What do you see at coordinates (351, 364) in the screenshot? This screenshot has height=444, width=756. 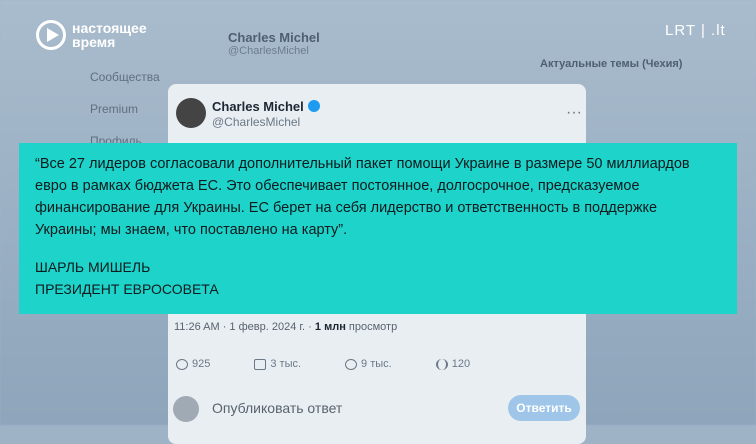 I see `like-icon` at bounding box center [351, 364].